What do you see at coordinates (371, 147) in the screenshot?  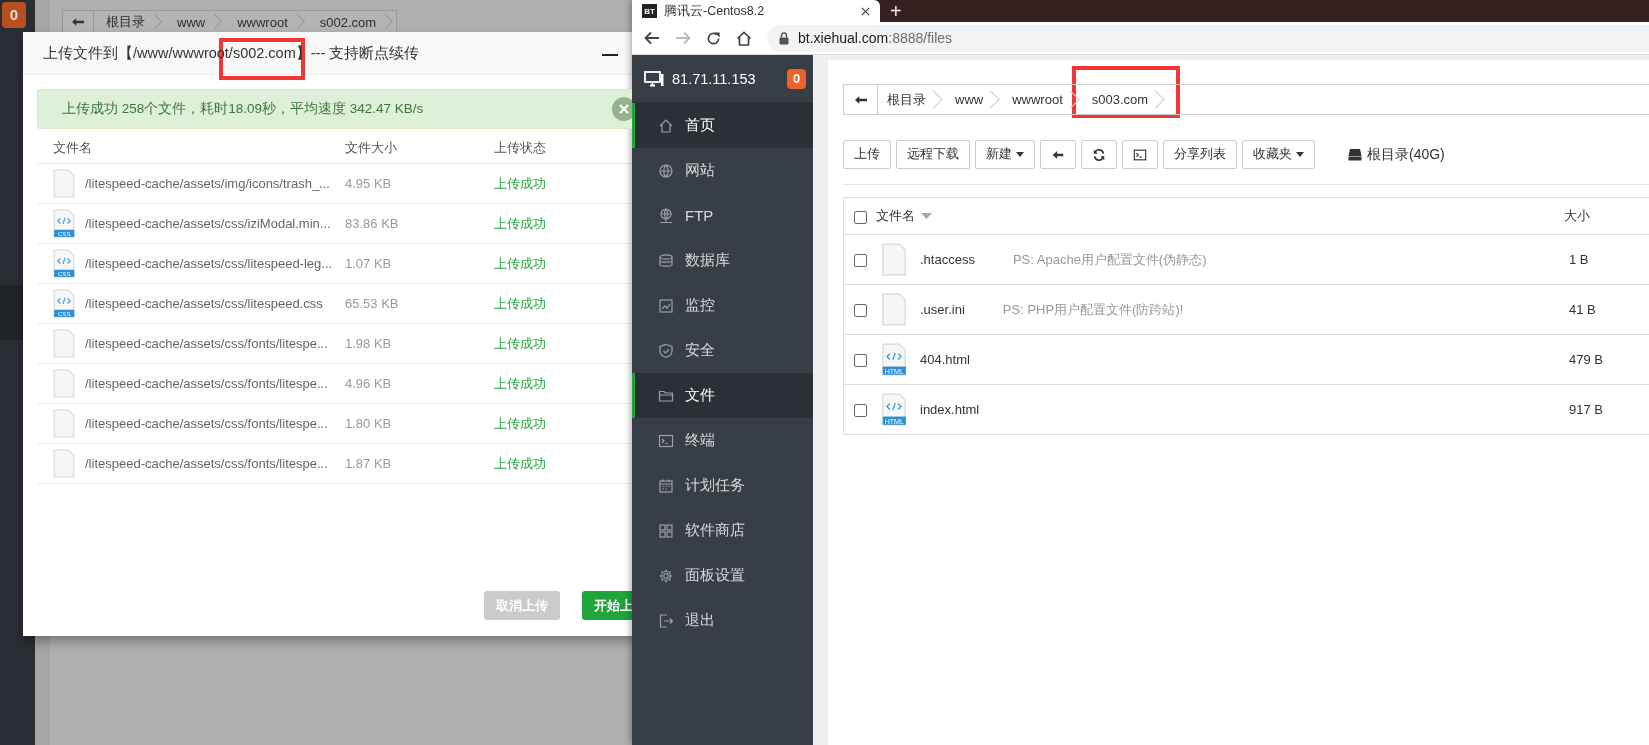 I see `column-header: 文件大小` at bounding box center [371, 147].